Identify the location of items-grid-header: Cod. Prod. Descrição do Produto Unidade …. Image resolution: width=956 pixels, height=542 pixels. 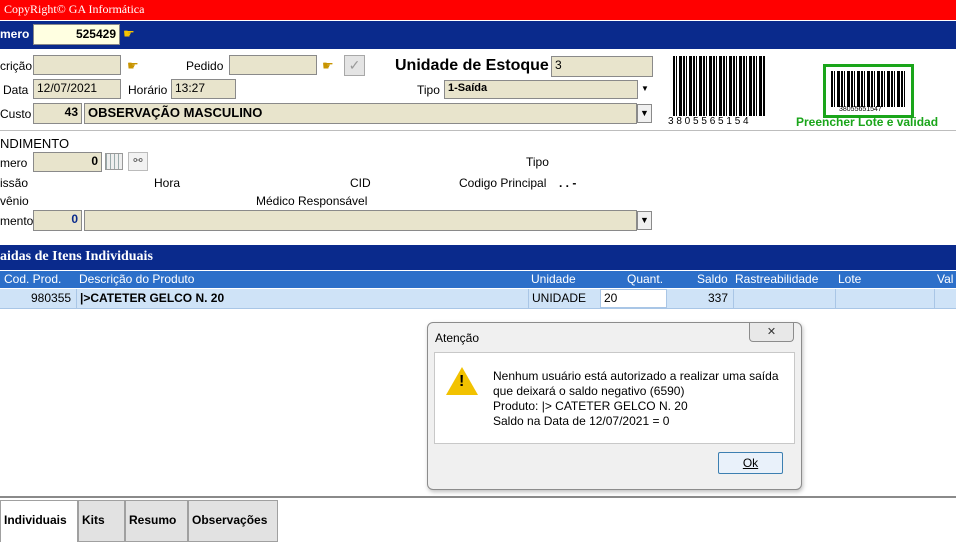
(478, 279).